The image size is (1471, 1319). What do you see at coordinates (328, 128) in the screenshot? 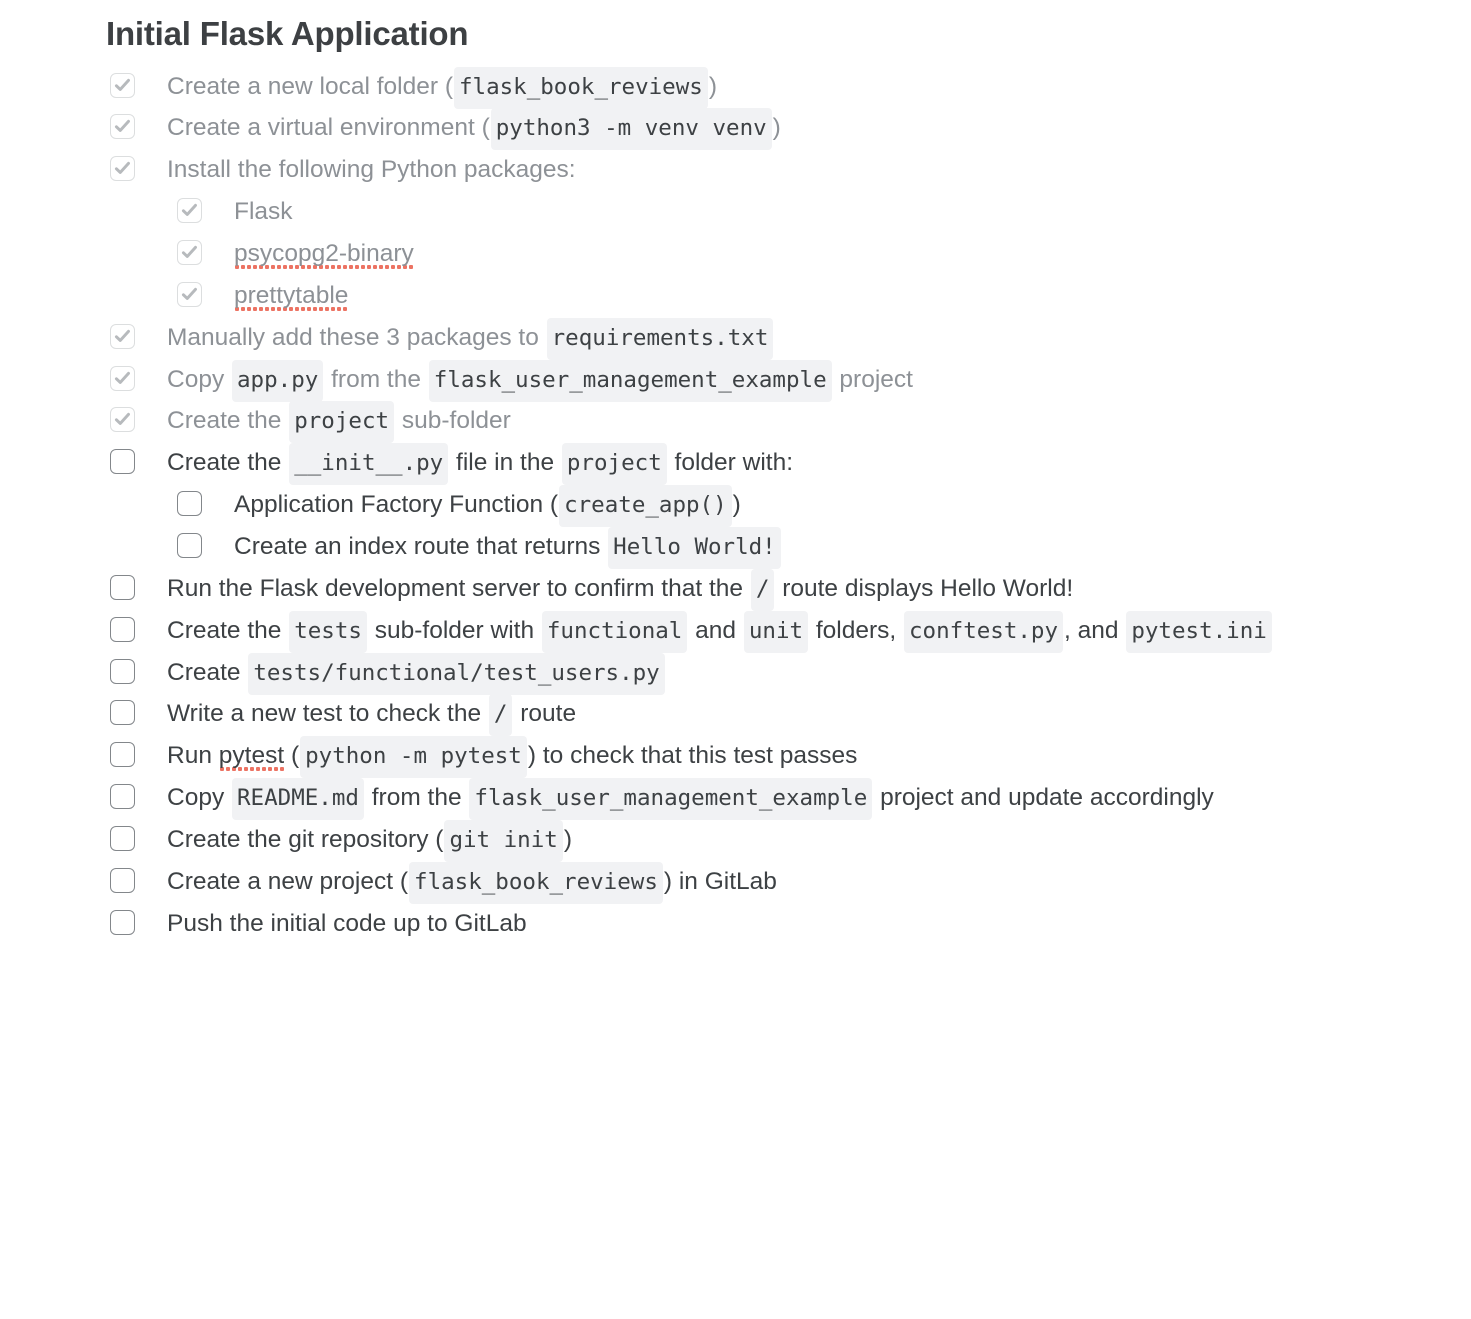
I see `task-text: Create a virtual environment (` at bounding box center [328, 128].